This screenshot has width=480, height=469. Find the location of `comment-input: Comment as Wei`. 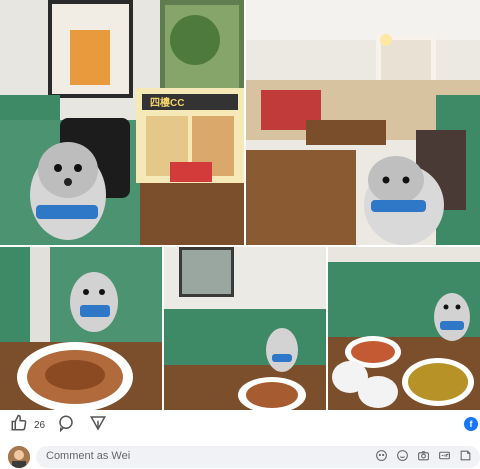

comment-input: Comment as Wei is located at coordinates (258, 457).